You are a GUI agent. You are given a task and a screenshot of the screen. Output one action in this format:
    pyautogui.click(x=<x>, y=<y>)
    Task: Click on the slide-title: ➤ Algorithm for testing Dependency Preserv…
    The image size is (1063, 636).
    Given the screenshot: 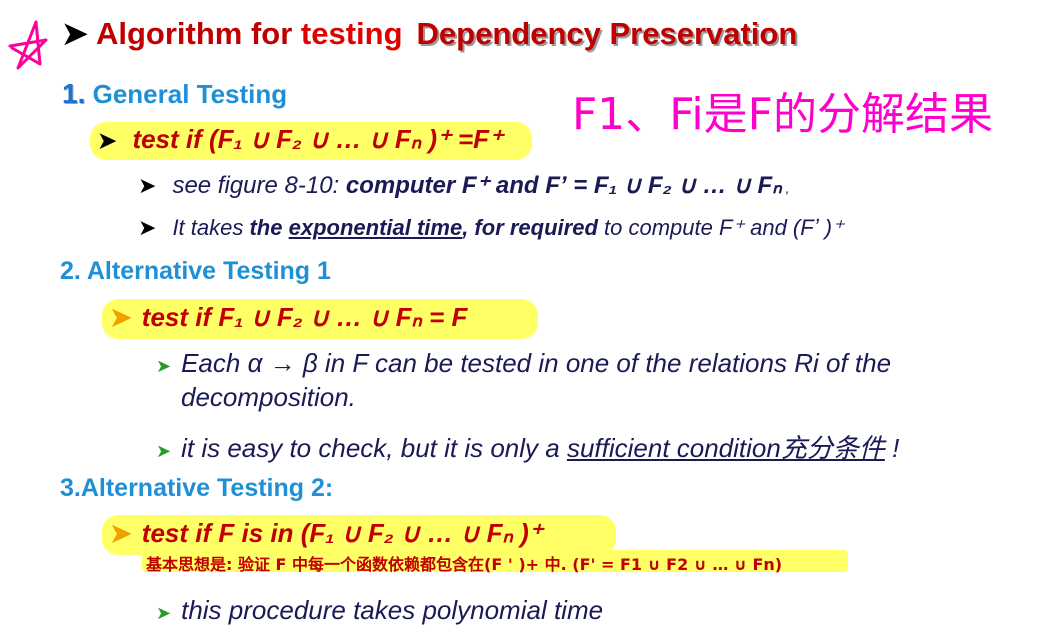 What is the action you would take?
    pyautogui.click(x=429, y=34)
    